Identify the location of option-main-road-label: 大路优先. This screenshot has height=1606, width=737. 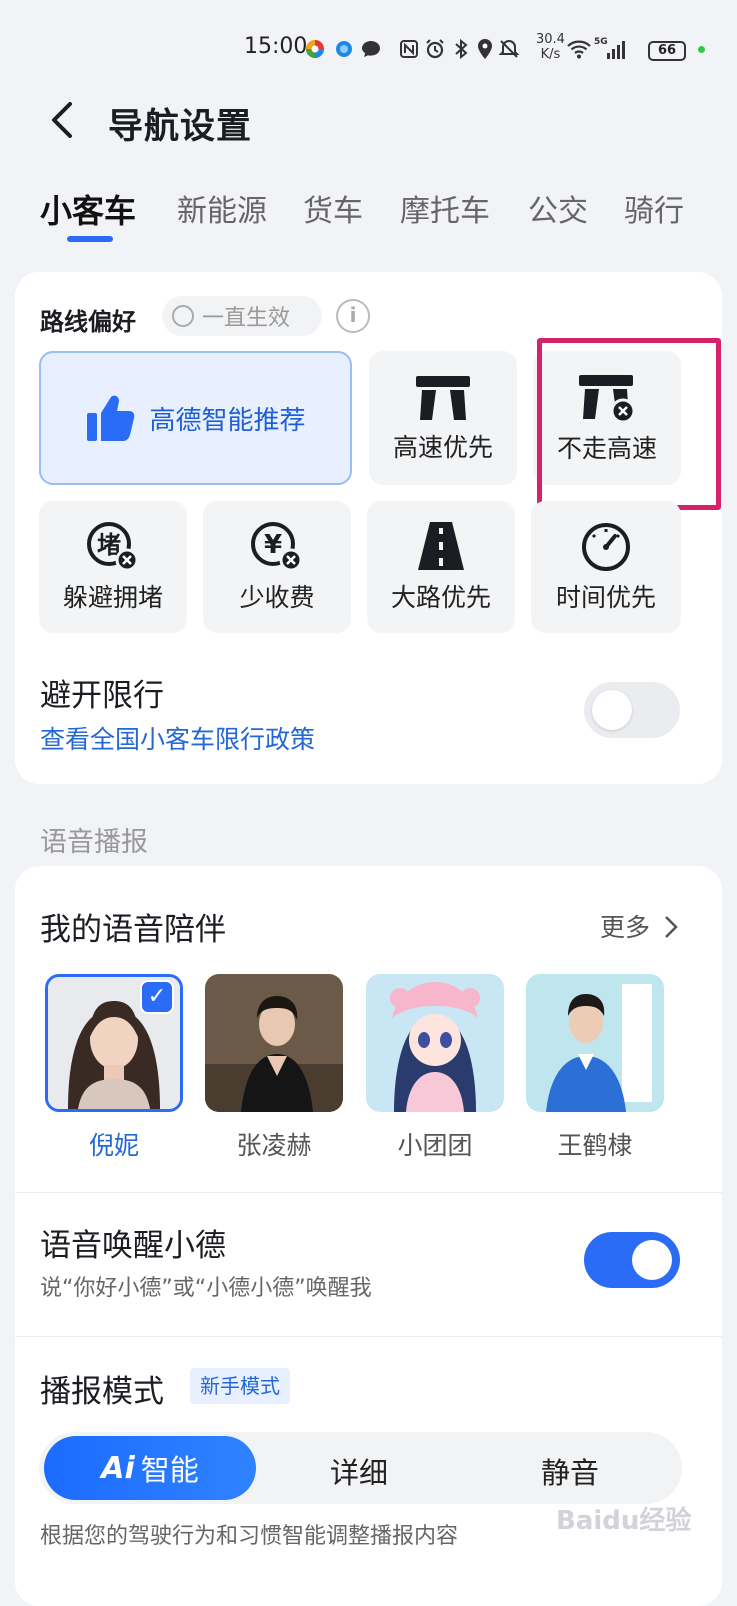
(440, 597).